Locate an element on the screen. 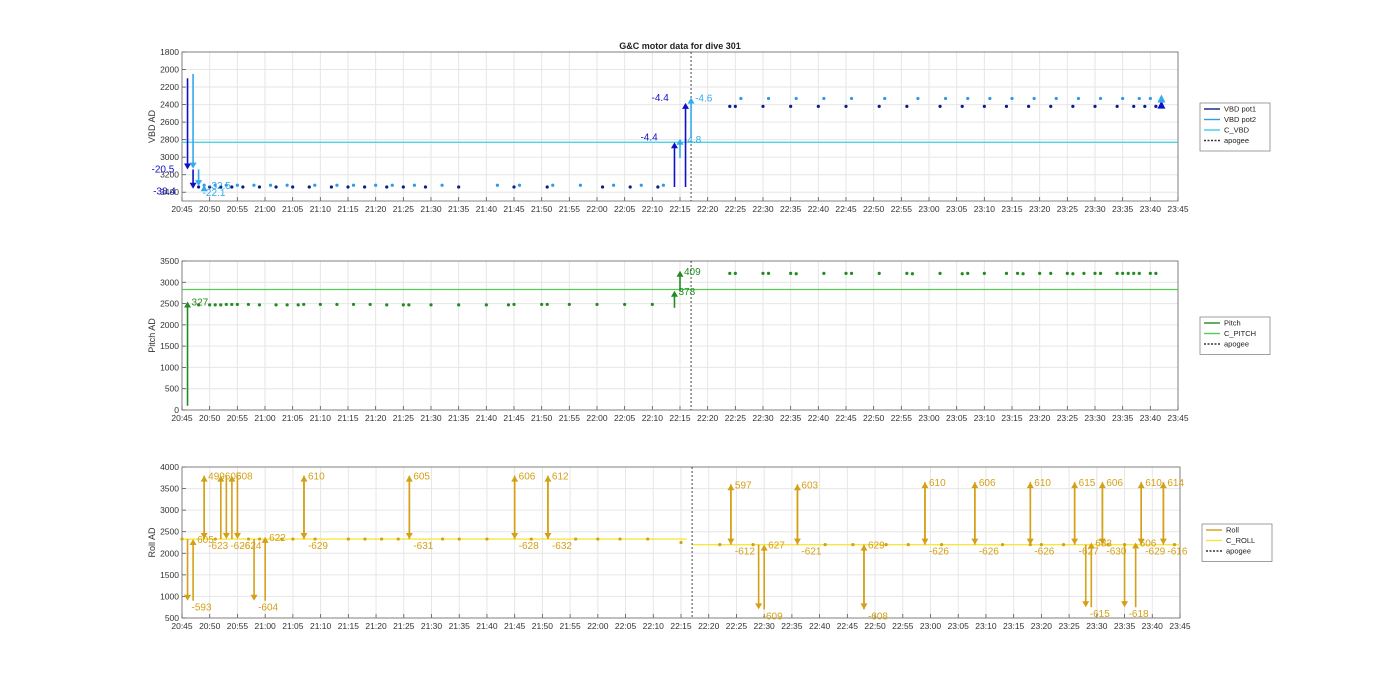 This screenshot has width=1400, height=693. y-tick-label: 2500 is located at coordinates (169, 532).